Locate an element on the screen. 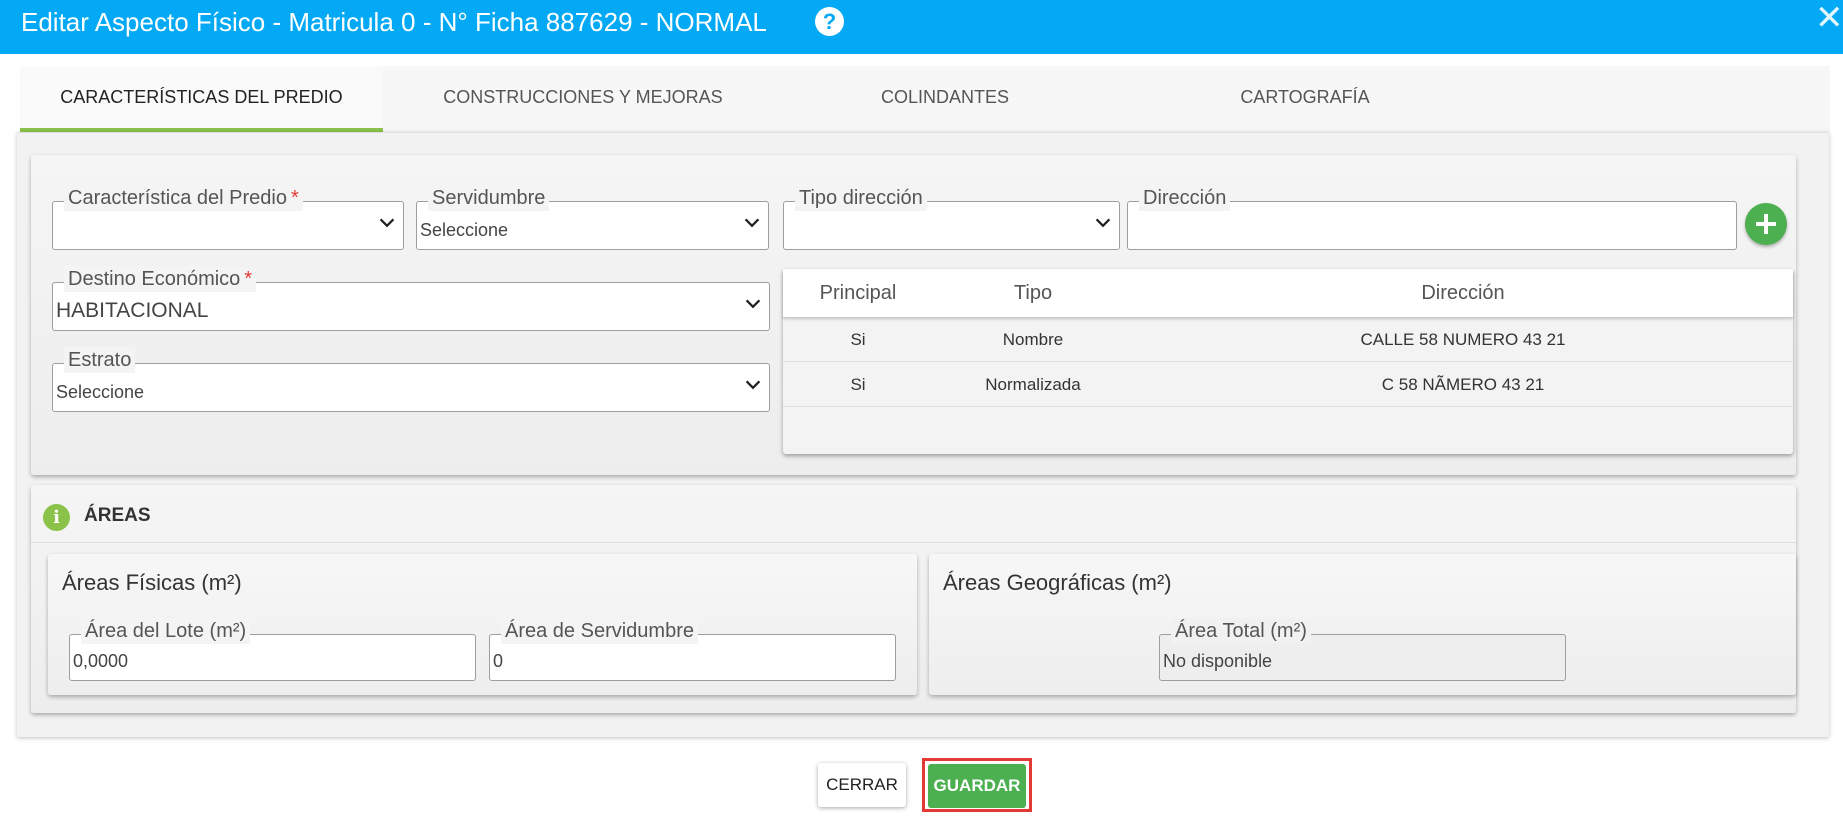 This screenshot has height=820, width=1843. areas-header: i ÁREAS is located at coordinates (913, 514).